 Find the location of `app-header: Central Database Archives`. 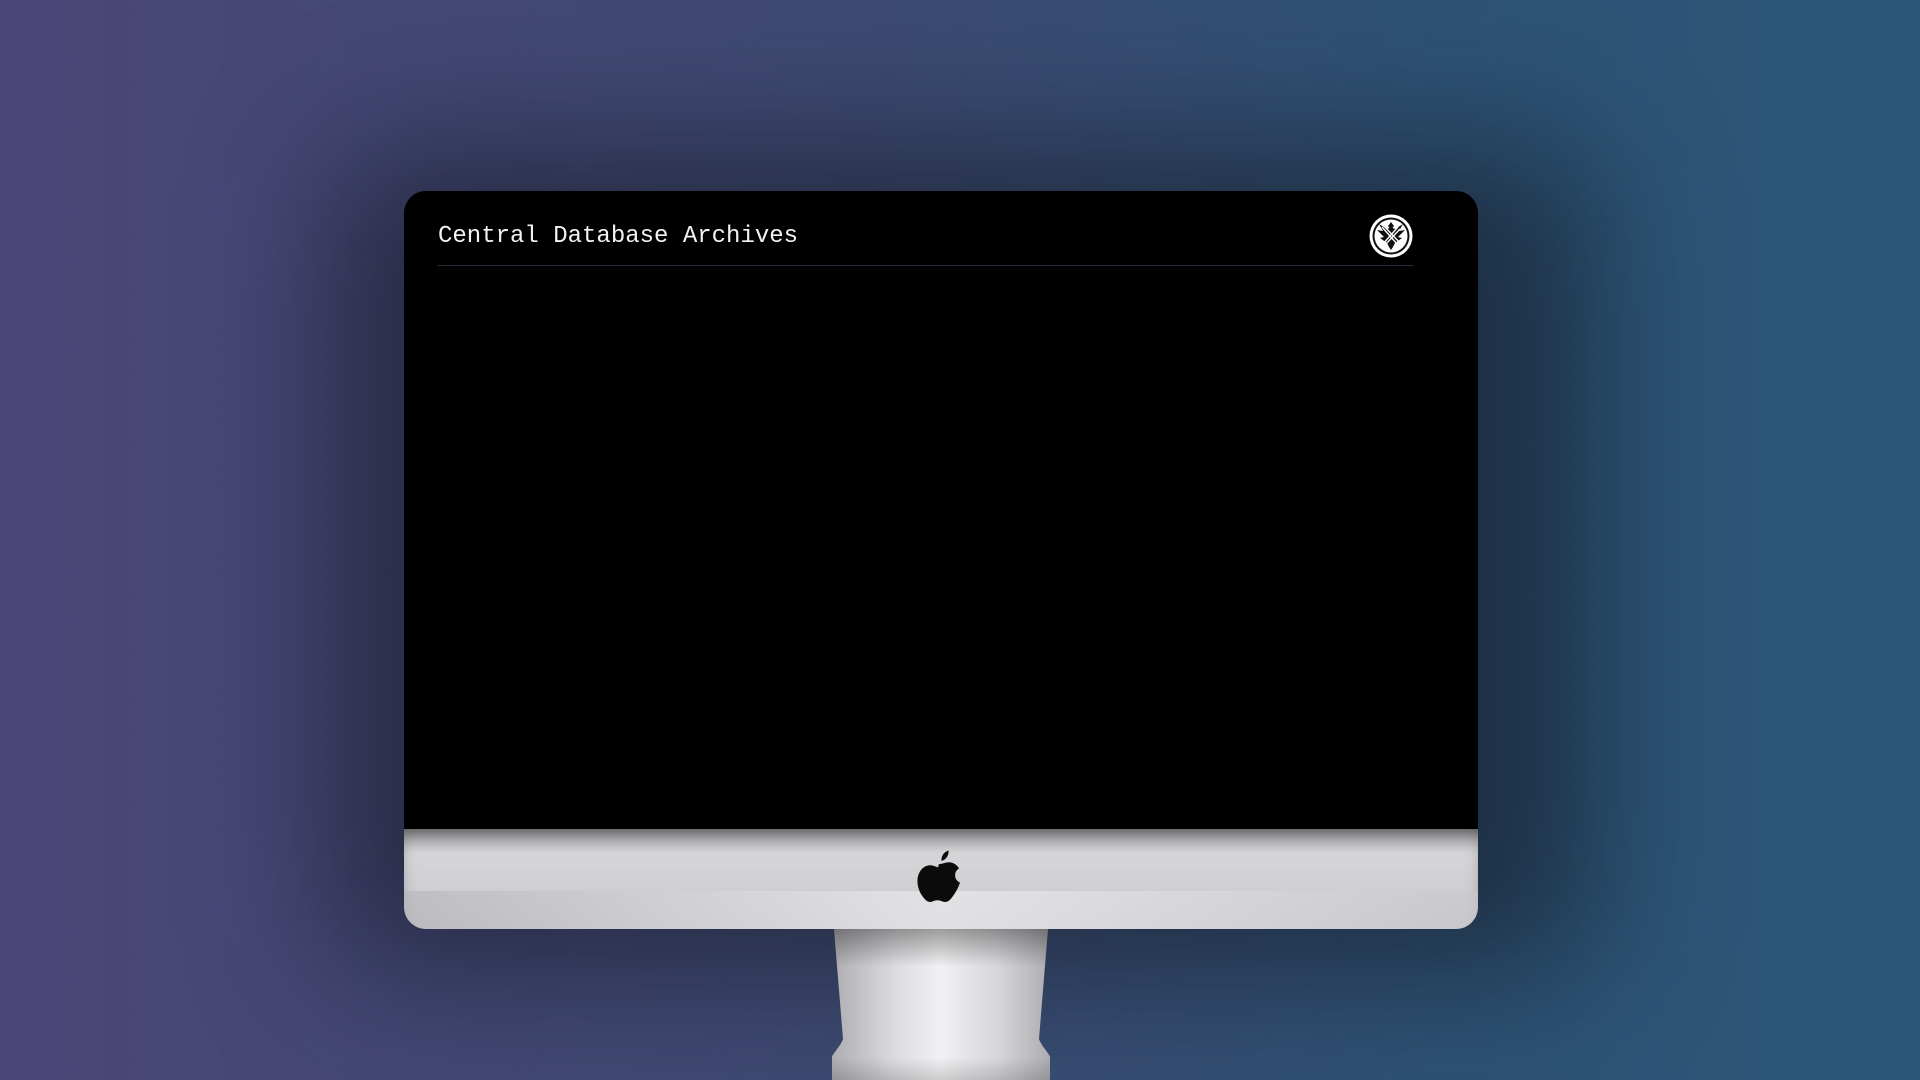

app-header: Central Database Archives is located at coordinates (926, 239).